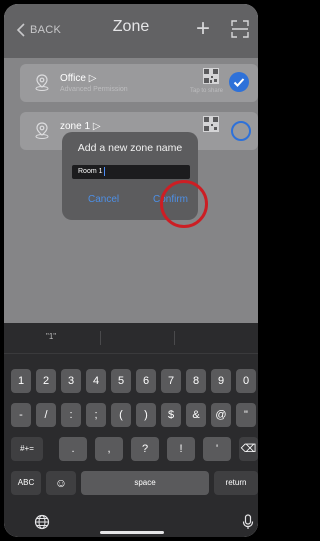 This screenshot has width=320, height=541. Describe the element at coordinates (71, 415) in the screenshot. I see `key-colon: :` at that location.